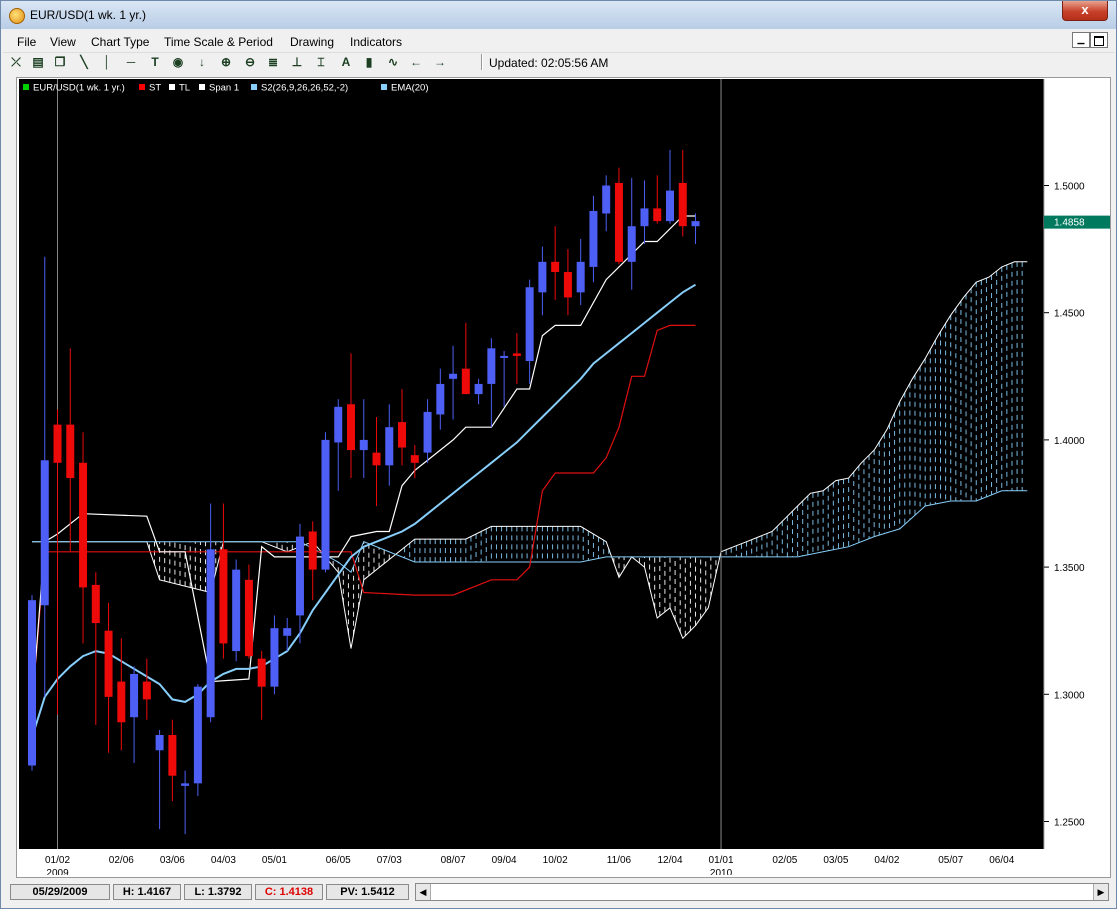  Describe the element at coordinates (184, 88) in the screenshot. I see `legend-label: TL` at that location.